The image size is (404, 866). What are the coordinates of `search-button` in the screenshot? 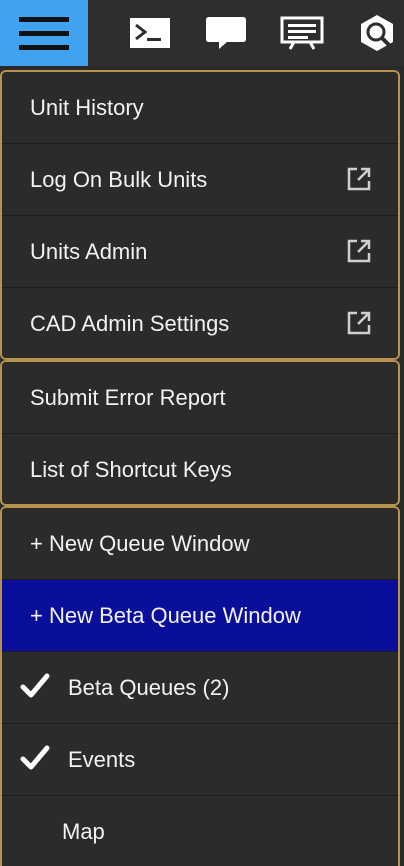 It's located at (377, 33).